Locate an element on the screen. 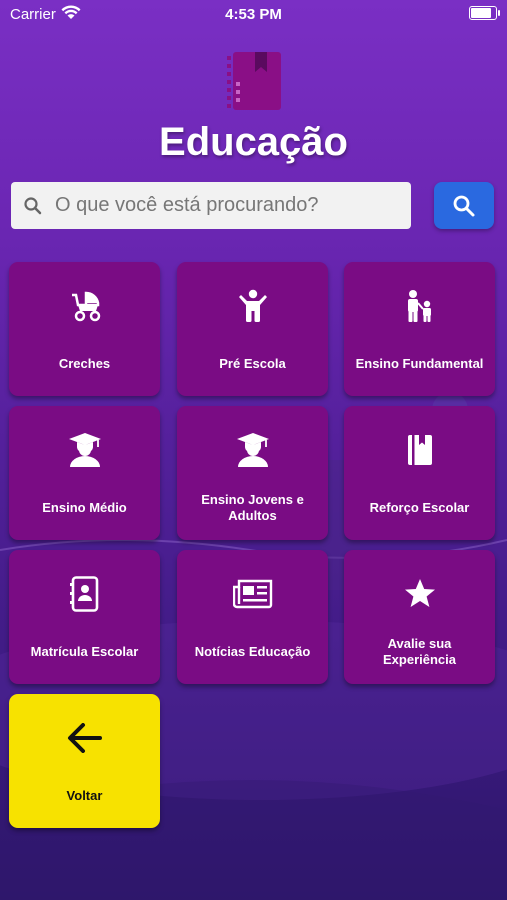 The width and height of the screenshot is (507, 900). menu-tile-ensino-jovens-adultos: Ensino Jovens e Adultos is located at coordinates (252, 473).